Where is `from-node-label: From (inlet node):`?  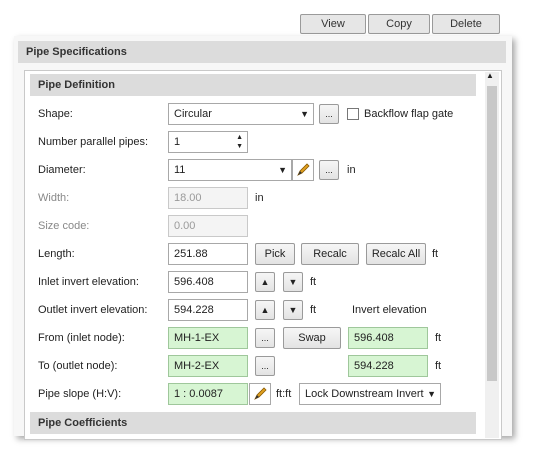
from-node-label: From (inlet node): is located at coordinates (81, 338).